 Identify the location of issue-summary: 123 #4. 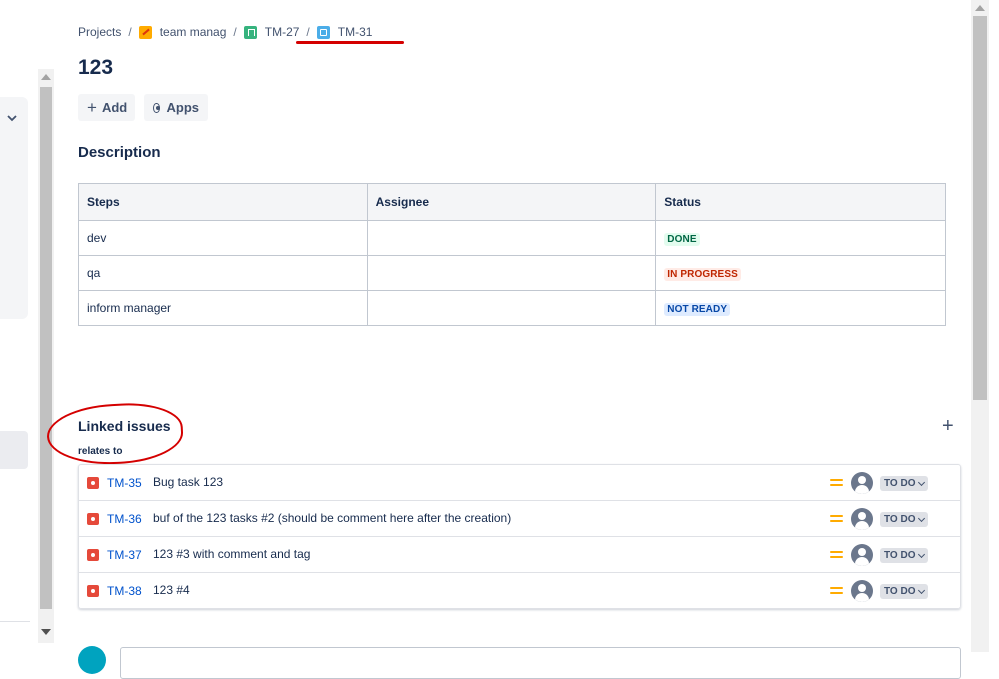
(171, 590).